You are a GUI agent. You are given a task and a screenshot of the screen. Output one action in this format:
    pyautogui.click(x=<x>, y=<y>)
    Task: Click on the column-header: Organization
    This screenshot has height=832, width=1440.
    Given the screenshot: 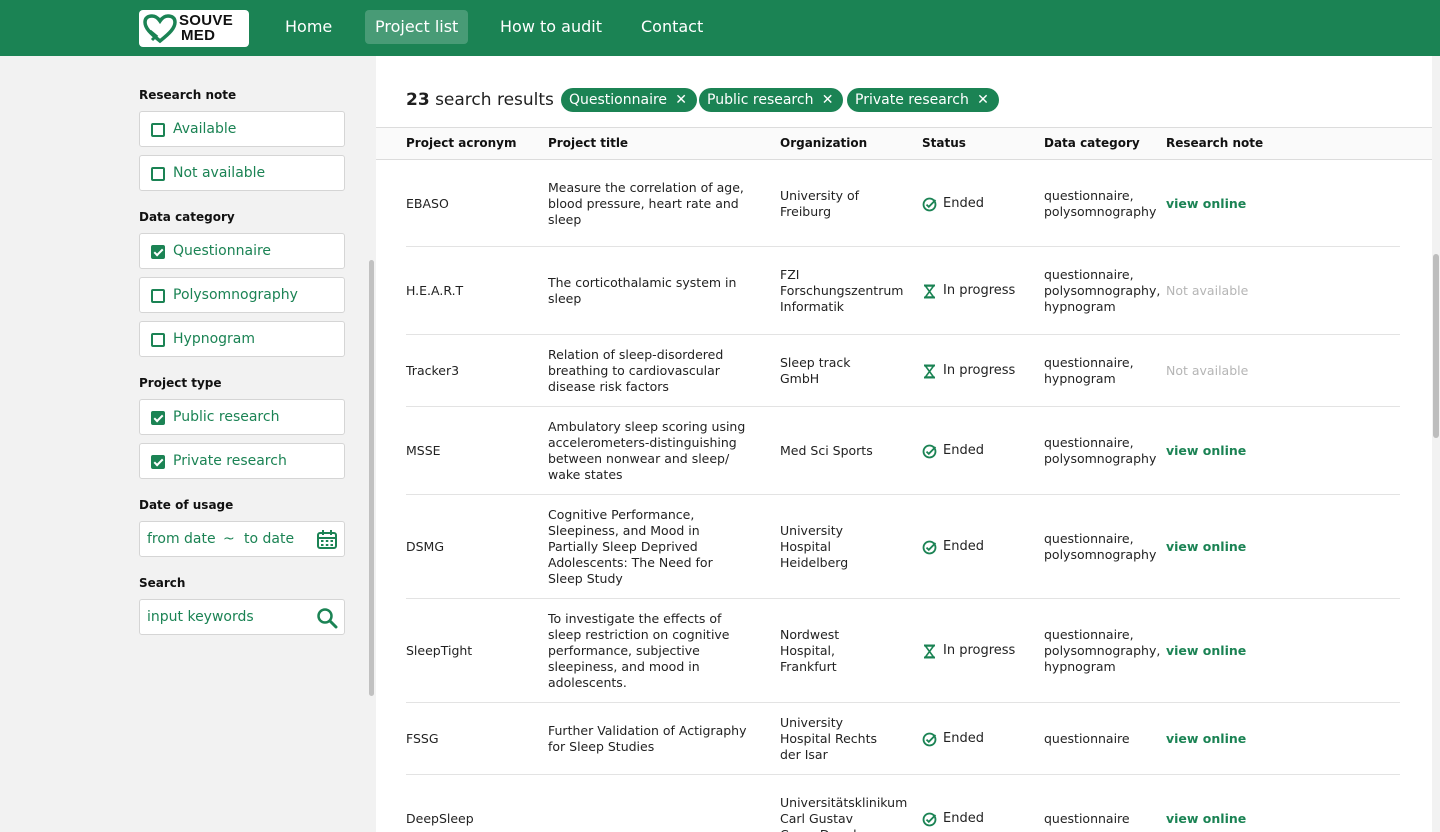 What is the action you would take?
    pyautogui.click(x=823, y=143)
    